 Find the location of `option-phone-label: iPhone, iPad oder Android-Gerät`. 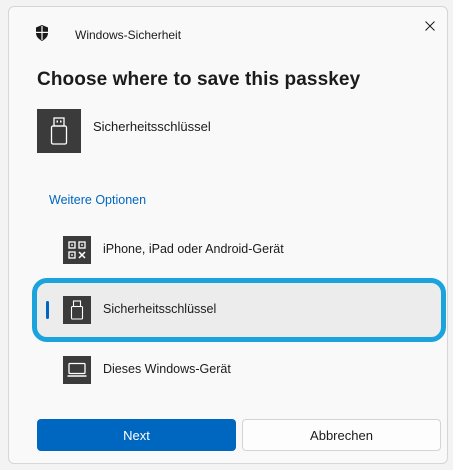

option-phone-label: iPhone, iPad oder Android-Gerät is located at coordinates (193, 249).